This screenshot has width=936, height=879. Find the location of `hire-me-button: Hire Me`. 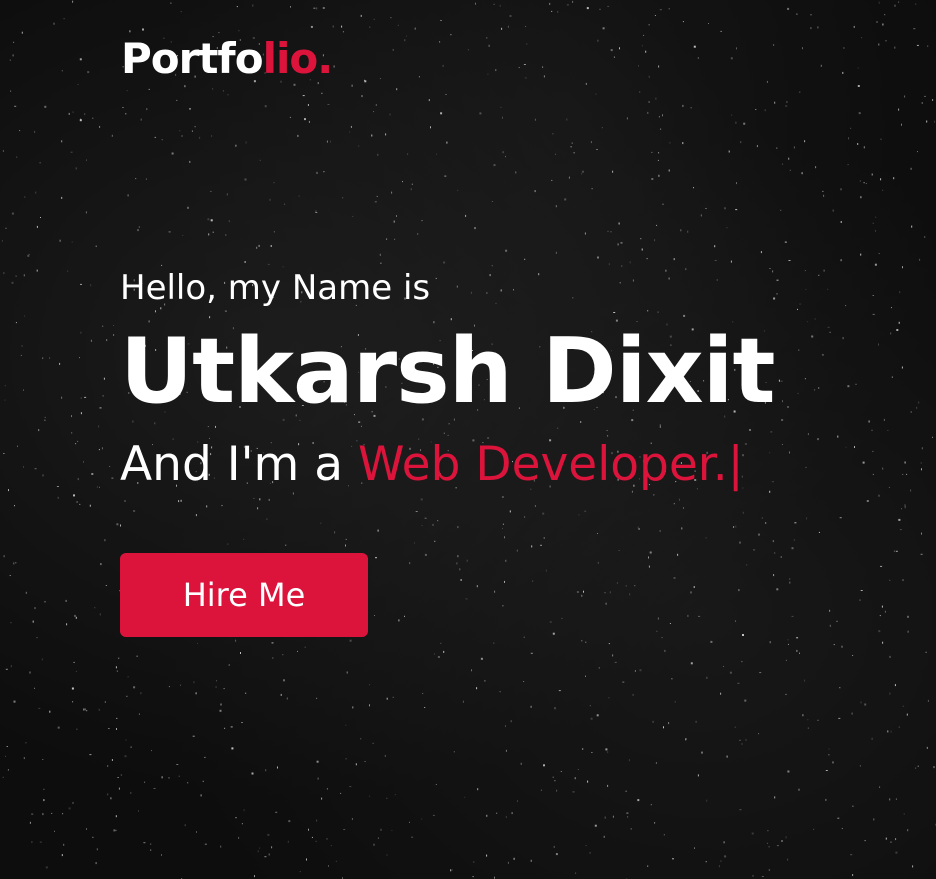

hire-me-button: Hire Me is located at coordinates (244, 595).